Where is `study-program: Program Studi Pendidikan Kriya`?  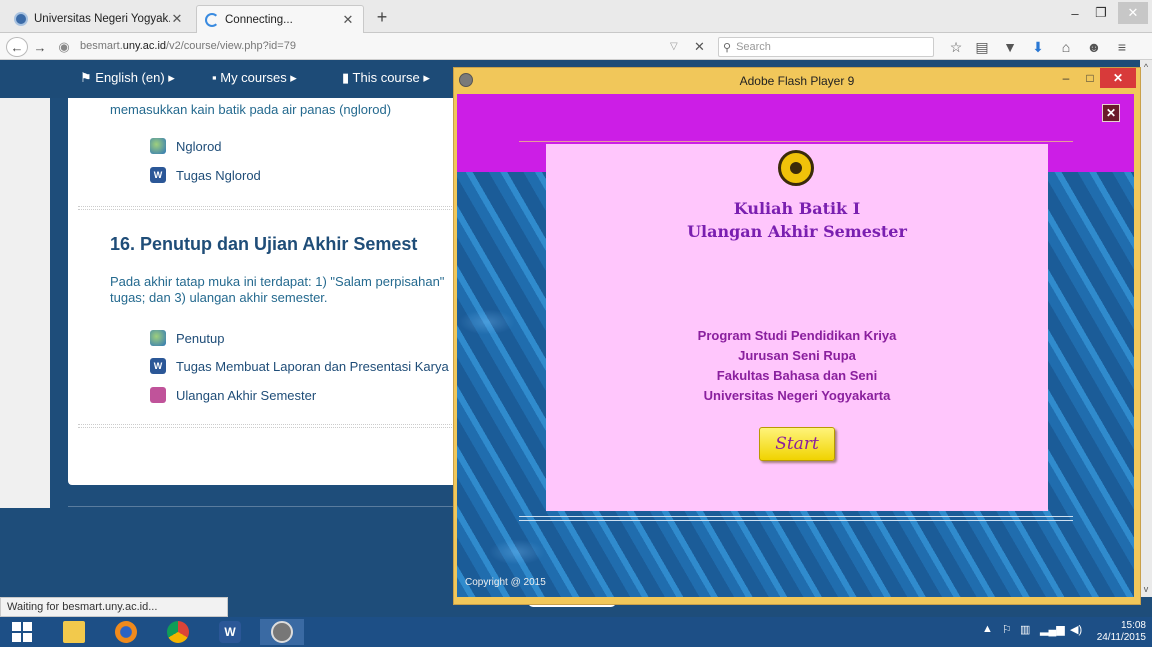
study-program: Program Studi Pendidikan Kriya is located at coordinates (797, 335).